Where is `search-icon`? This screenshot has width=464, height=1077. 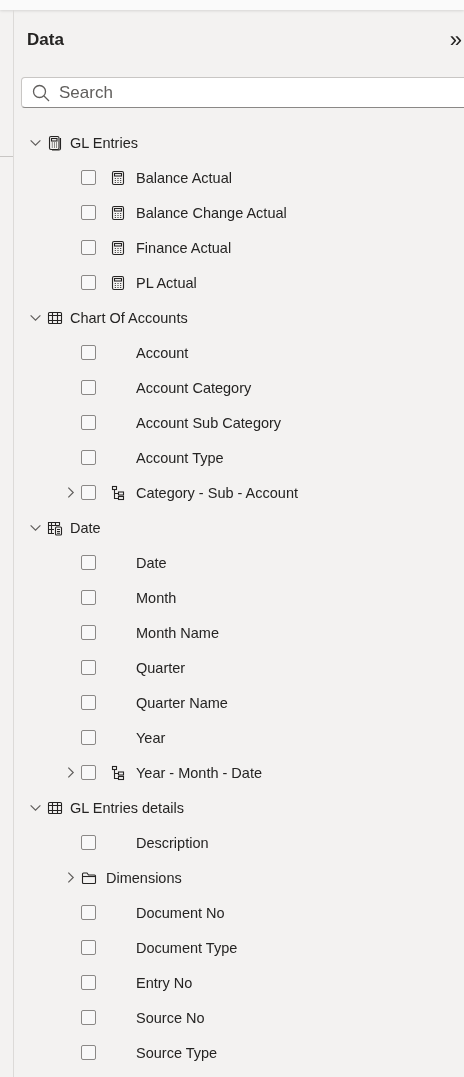 search-icon is located at coordinates (41, 93).